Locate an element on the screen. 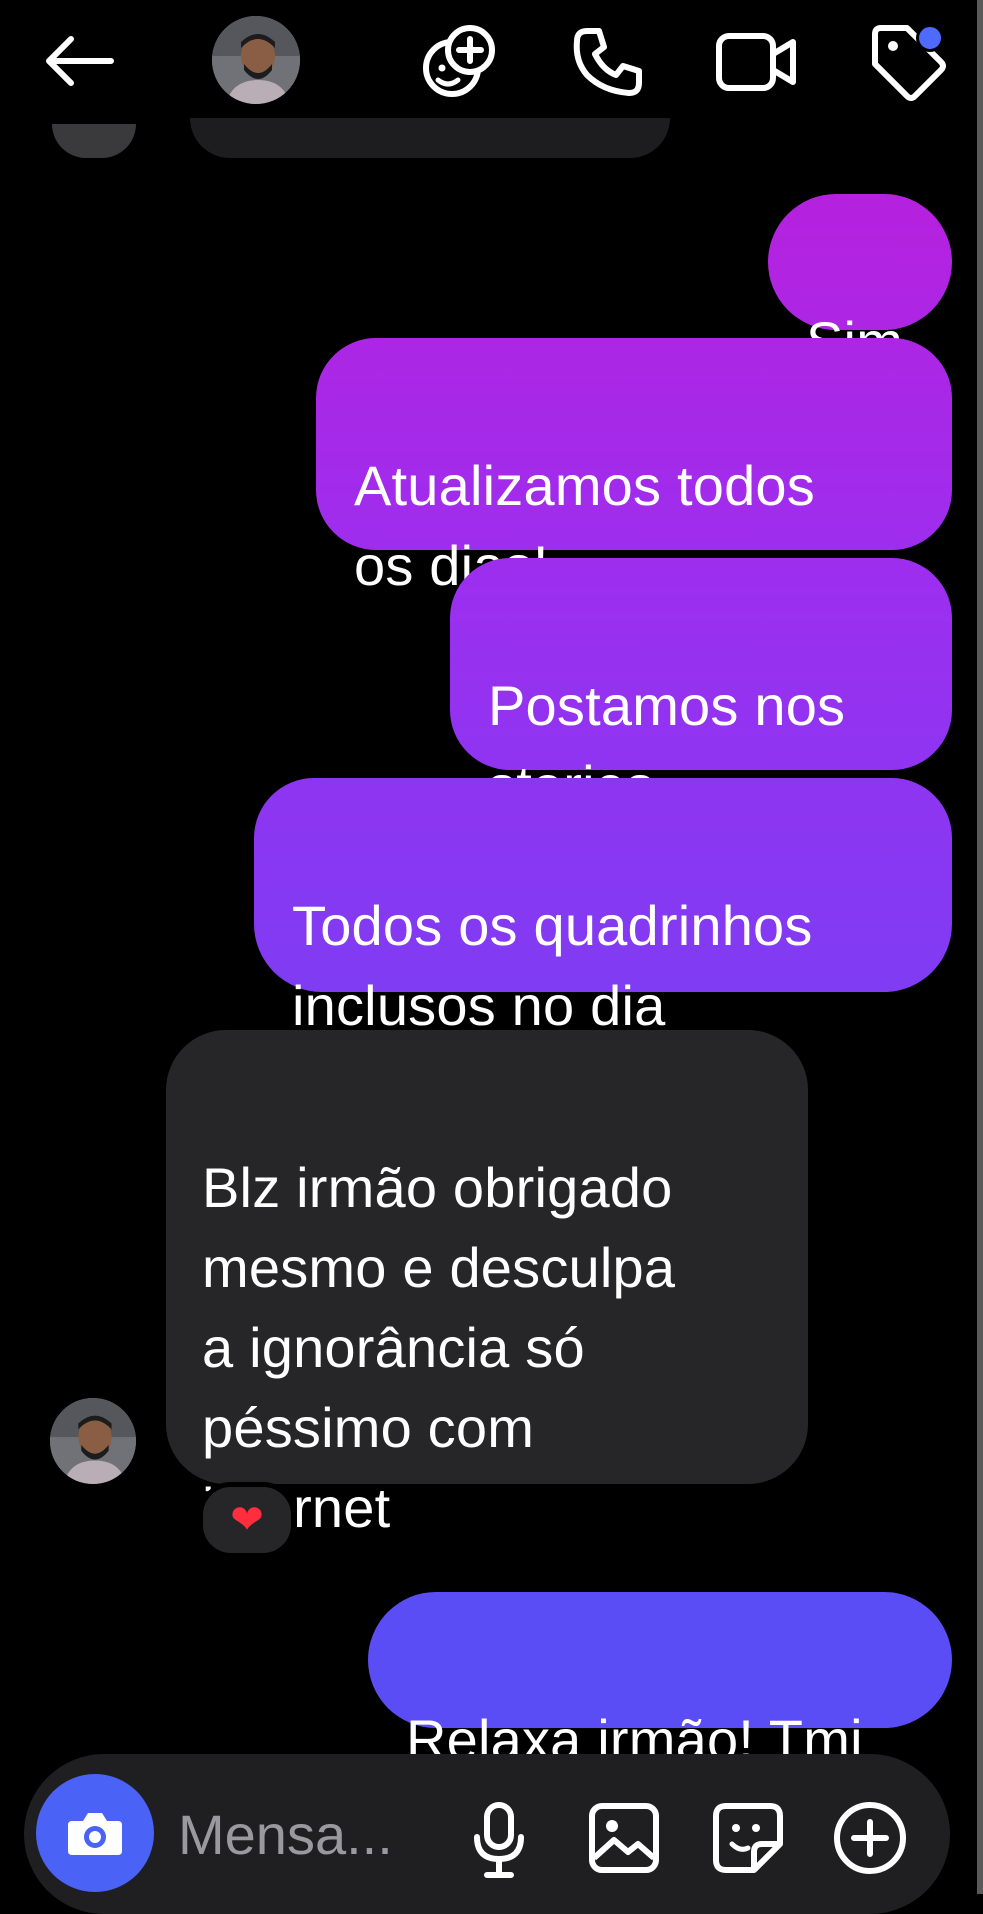 The image size is (983, 1914). effects-icon is located at coordinates (460, 62).